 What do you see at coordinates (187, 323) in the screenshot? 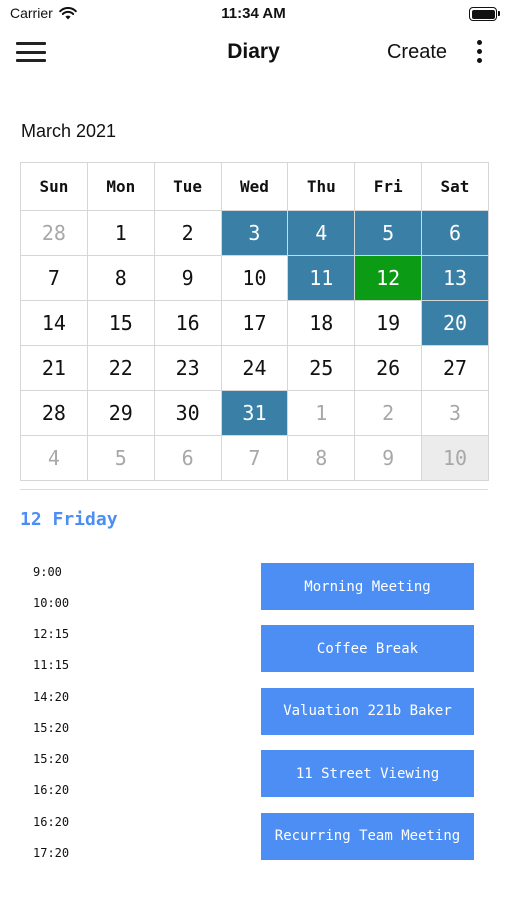
I see `calendar-day-cell: 16` at bounding box center [187, 323].